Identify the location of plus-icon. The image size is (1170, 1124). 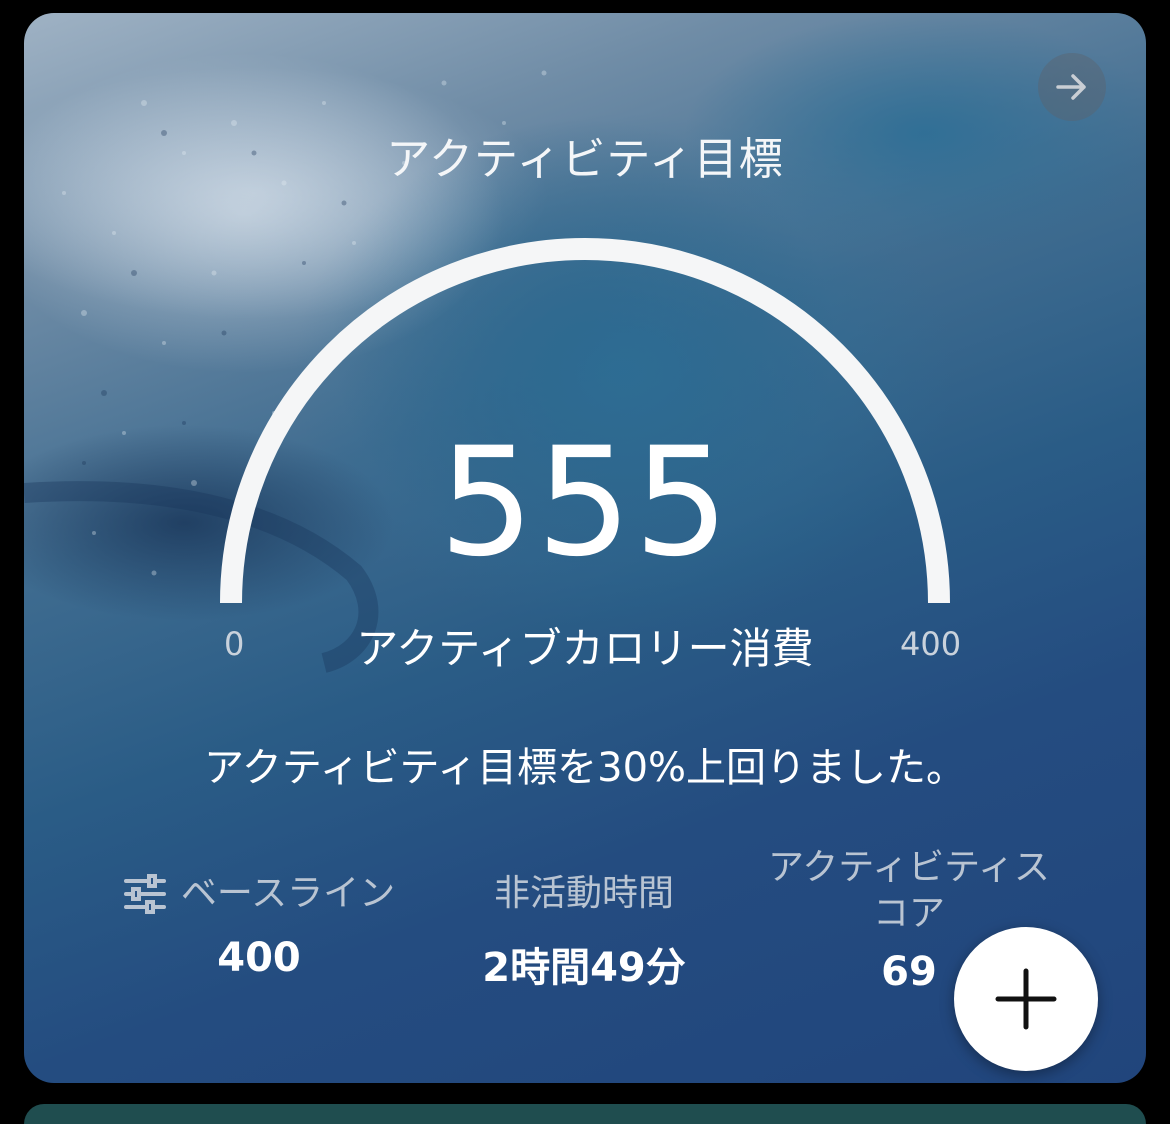
(1026, 999).